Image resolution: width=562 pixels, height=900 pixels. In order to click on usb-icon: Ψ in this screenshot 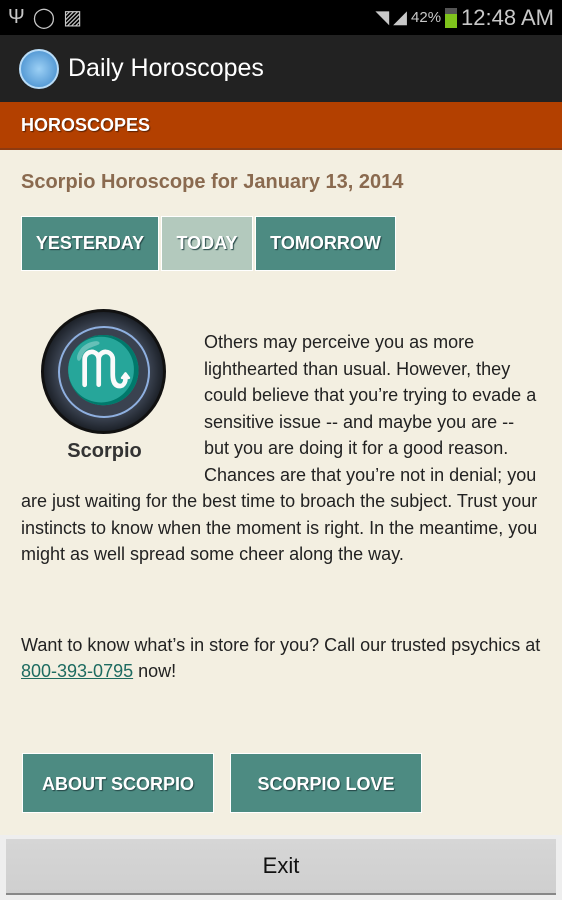, I will do `click(16, 17)`.